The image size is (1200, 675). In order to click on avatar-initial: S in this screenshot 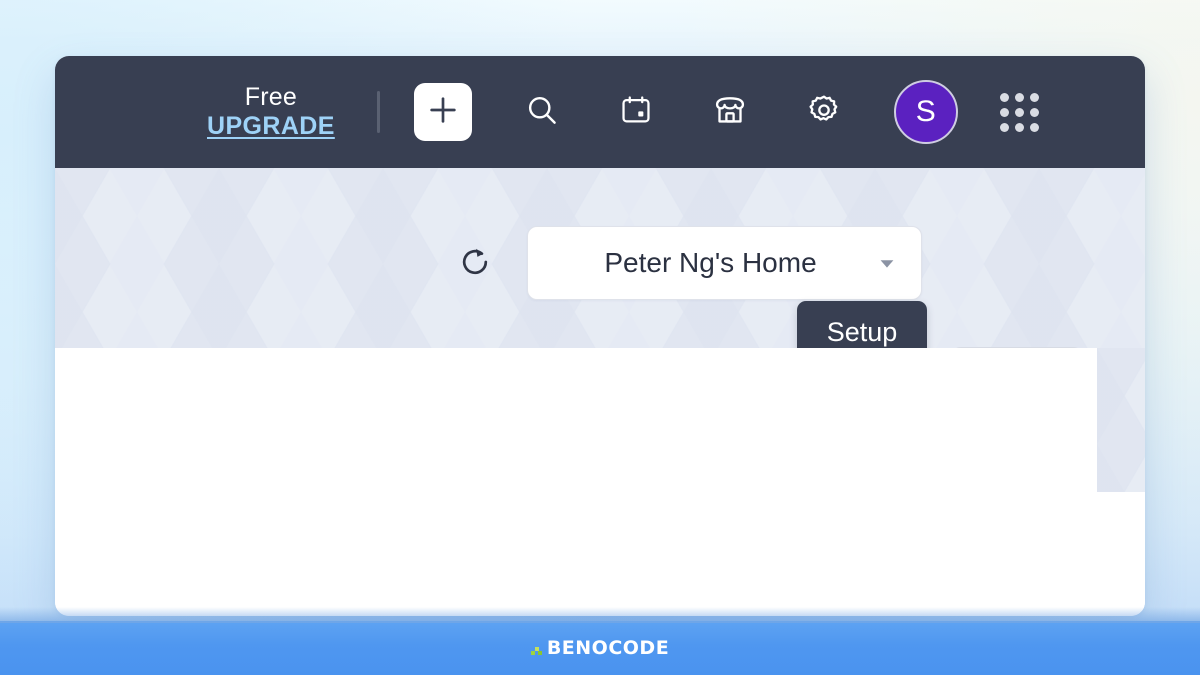, I will do `click(925, 111)`.